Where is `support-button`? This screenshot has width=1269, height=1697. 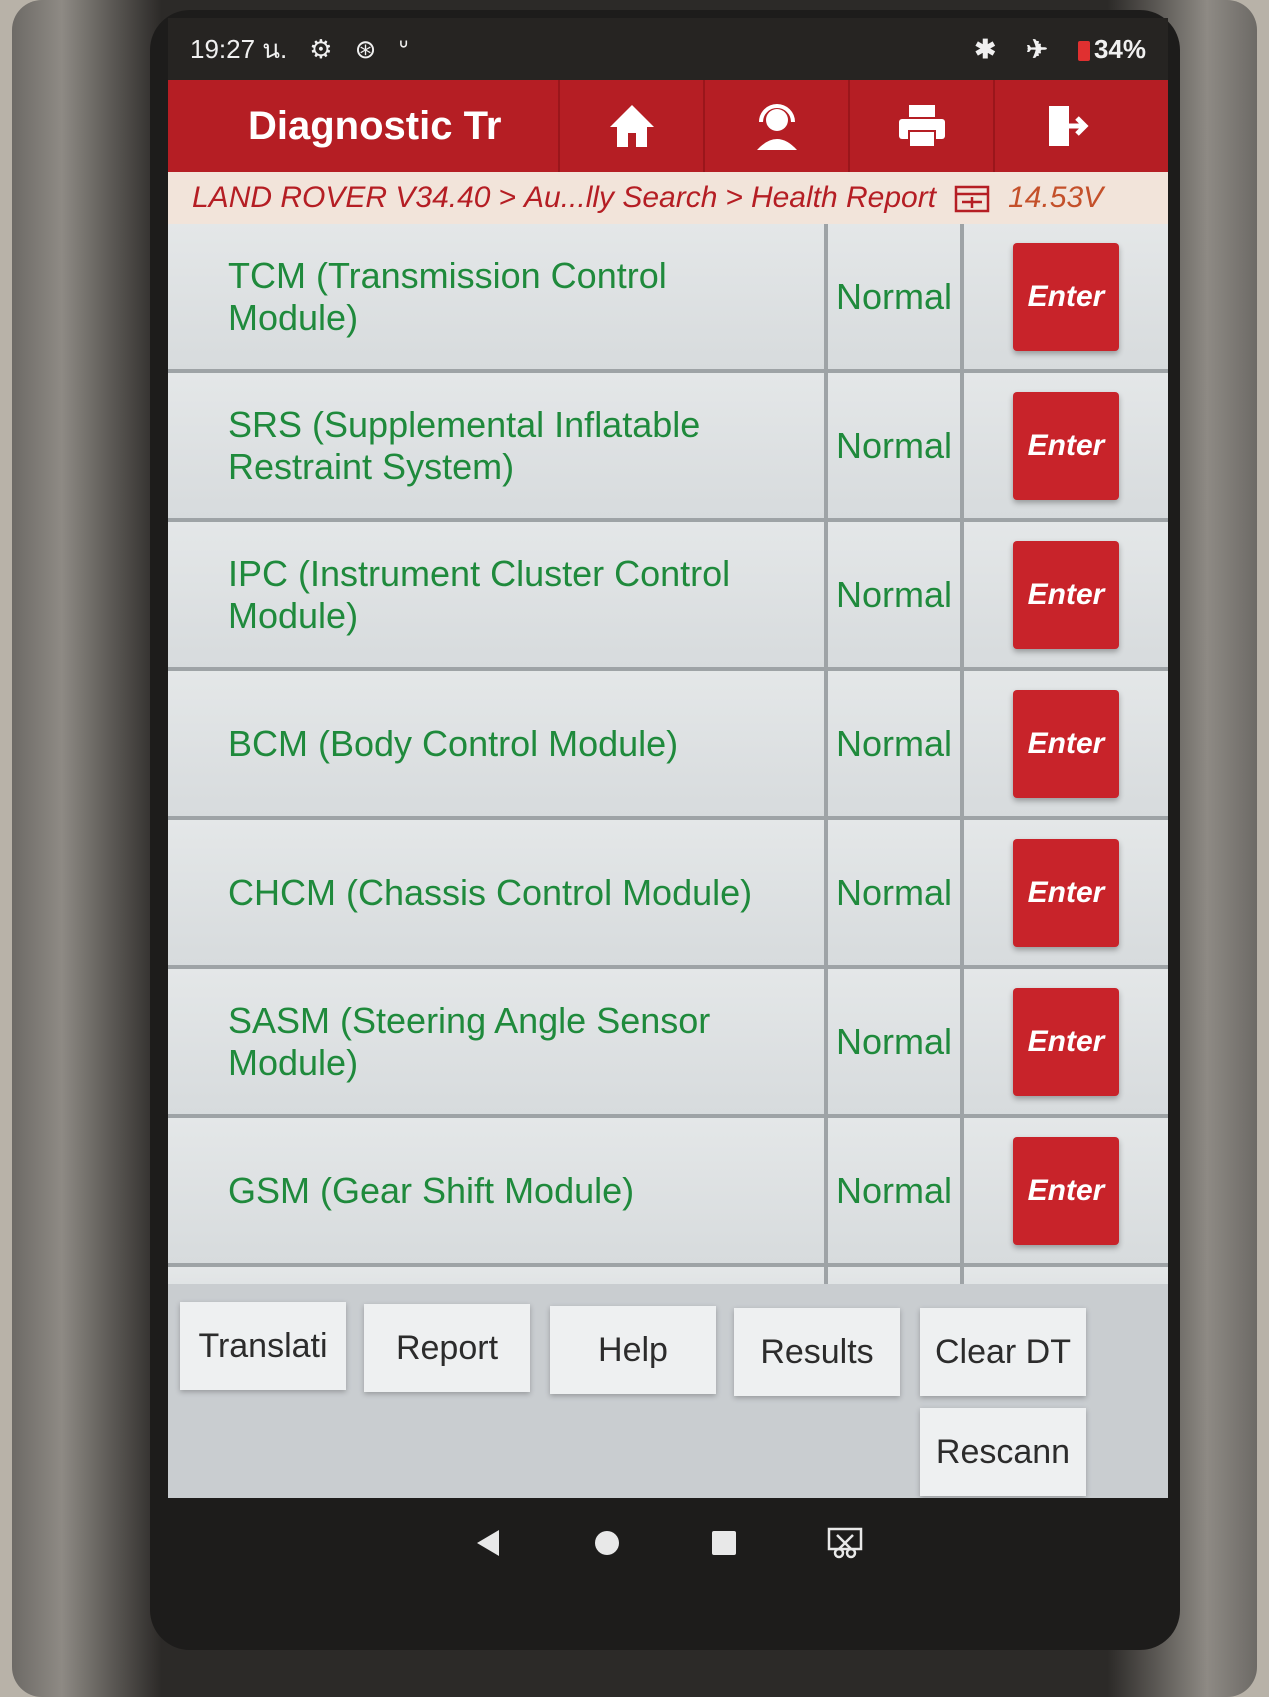 support-button is located at coordinates (775, 126).